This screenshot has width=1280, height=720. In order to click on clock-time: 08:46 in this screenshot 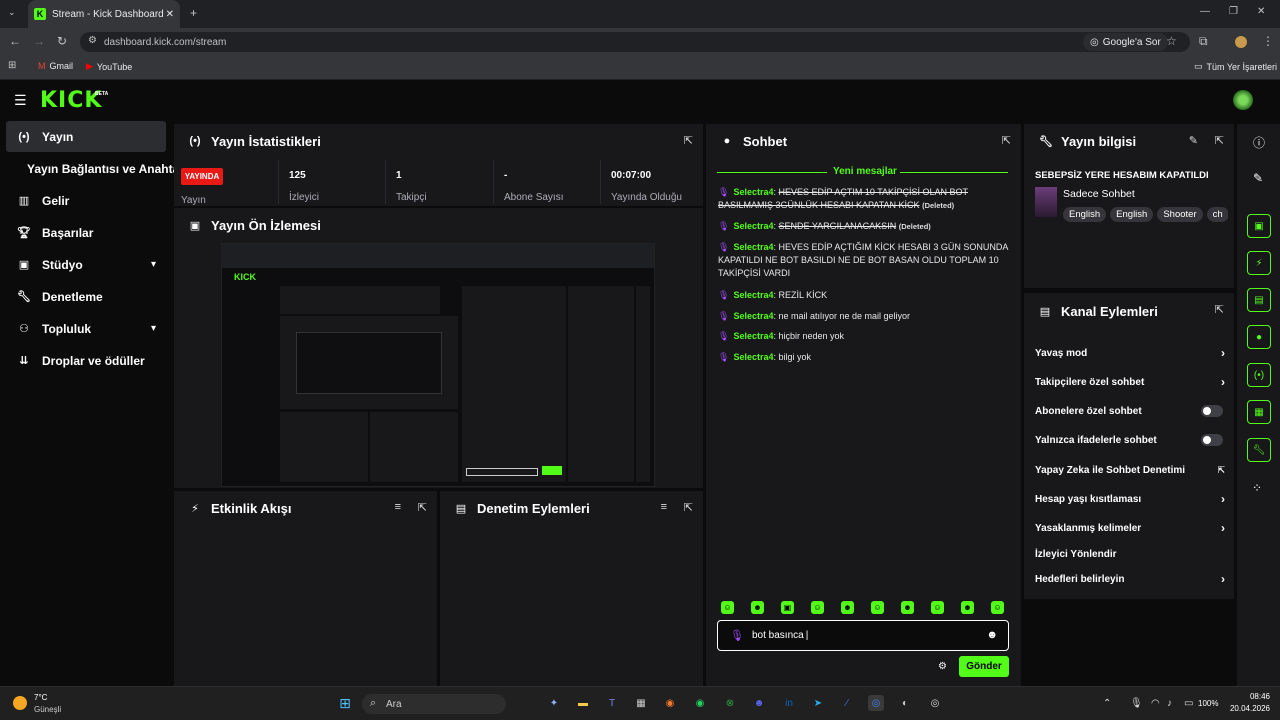, I will do `click(1249, 696)`.